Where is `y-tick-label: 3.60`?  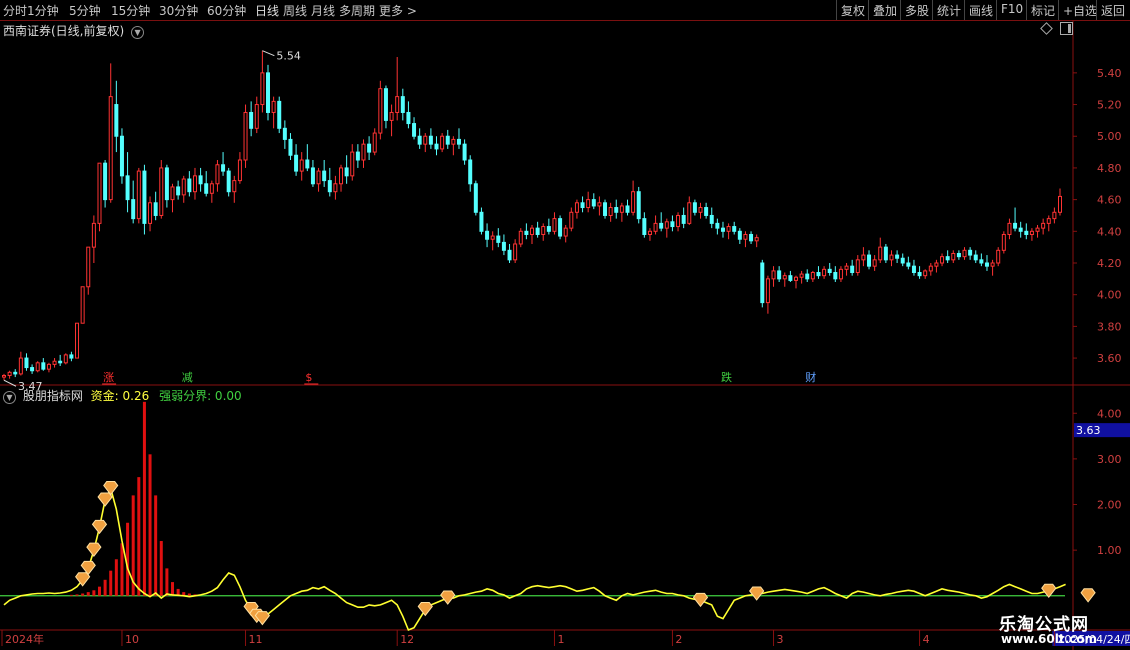 y-tick-label: 3.60 is located at coordinates (1109, 358).